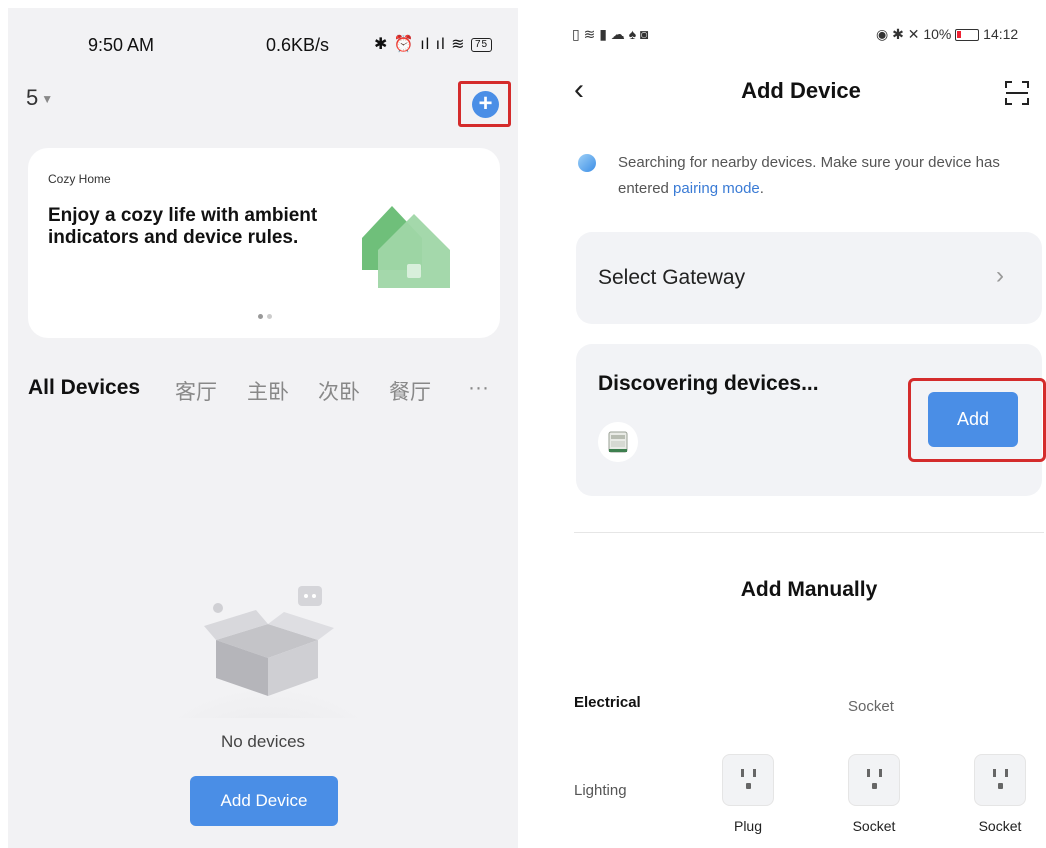 This screenshot has height=848, width=1046. What do you see at coordinates (871, 706) in the screenshot?
I see `section-header-socket: Socket` at bounding box center [871, 706].